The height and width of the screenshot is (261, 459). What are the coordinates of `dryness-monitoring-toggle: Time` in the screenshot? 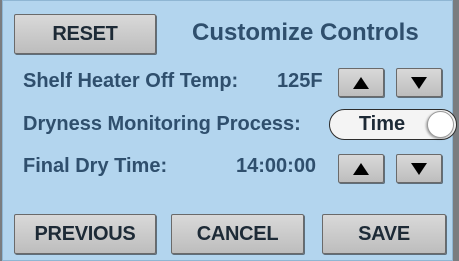 It's located at (393, 124).